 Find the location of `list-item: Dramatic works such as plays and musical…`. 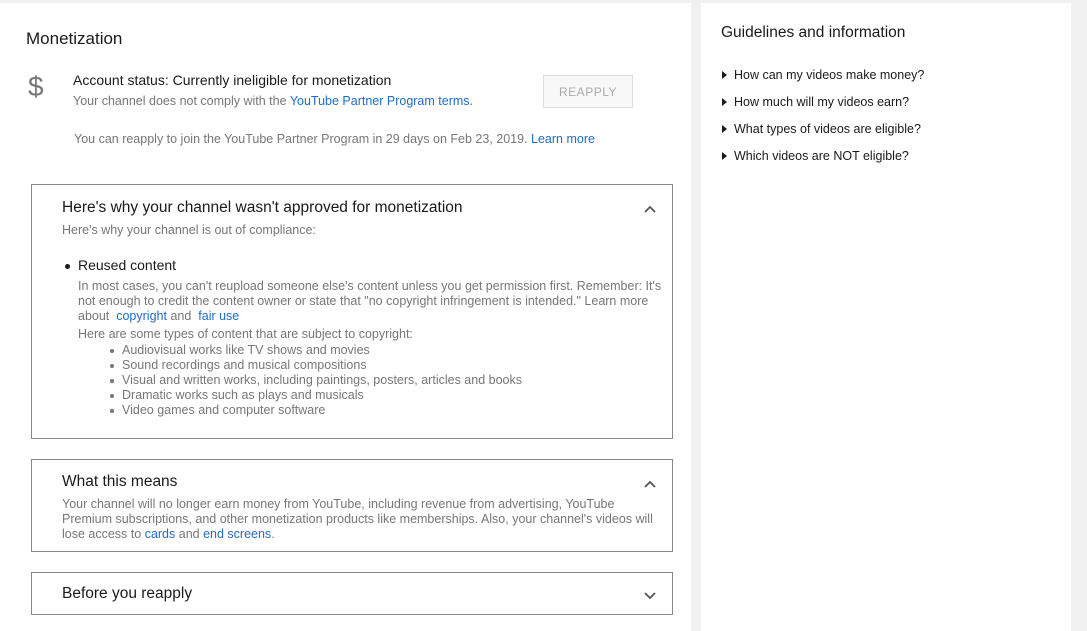

list-item: Dramatic works such as plays and musical… is located at coordinates (316, 395).